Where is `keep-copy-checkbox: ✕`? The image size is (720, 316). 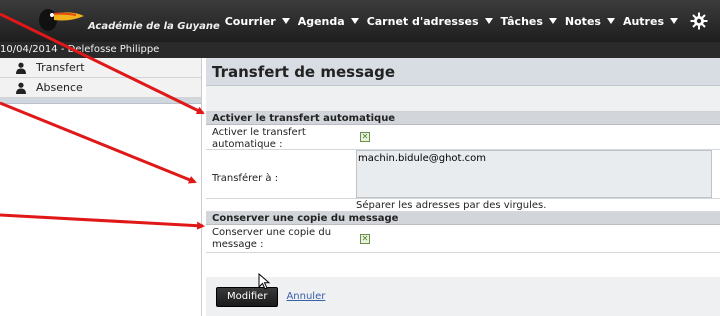 keep-copy-checkbox: ✕ is located at coordinates (365, 238).